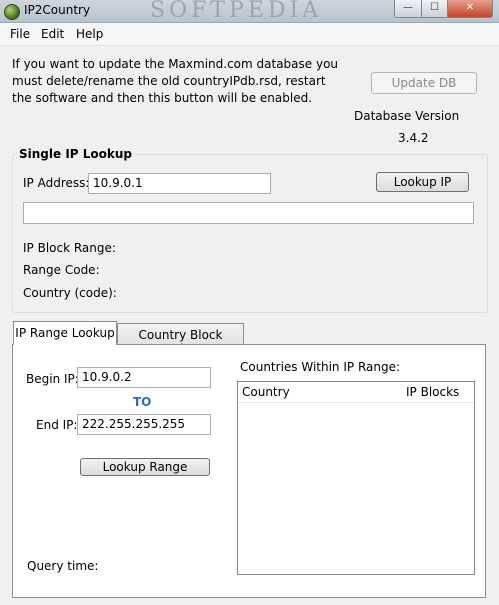 The image size is (499, 605). What do you see at coordinates (144, 377) in the screenshot?
I see `begin-ip-input: 10.9.0.2` at bounding box center [144, 377].